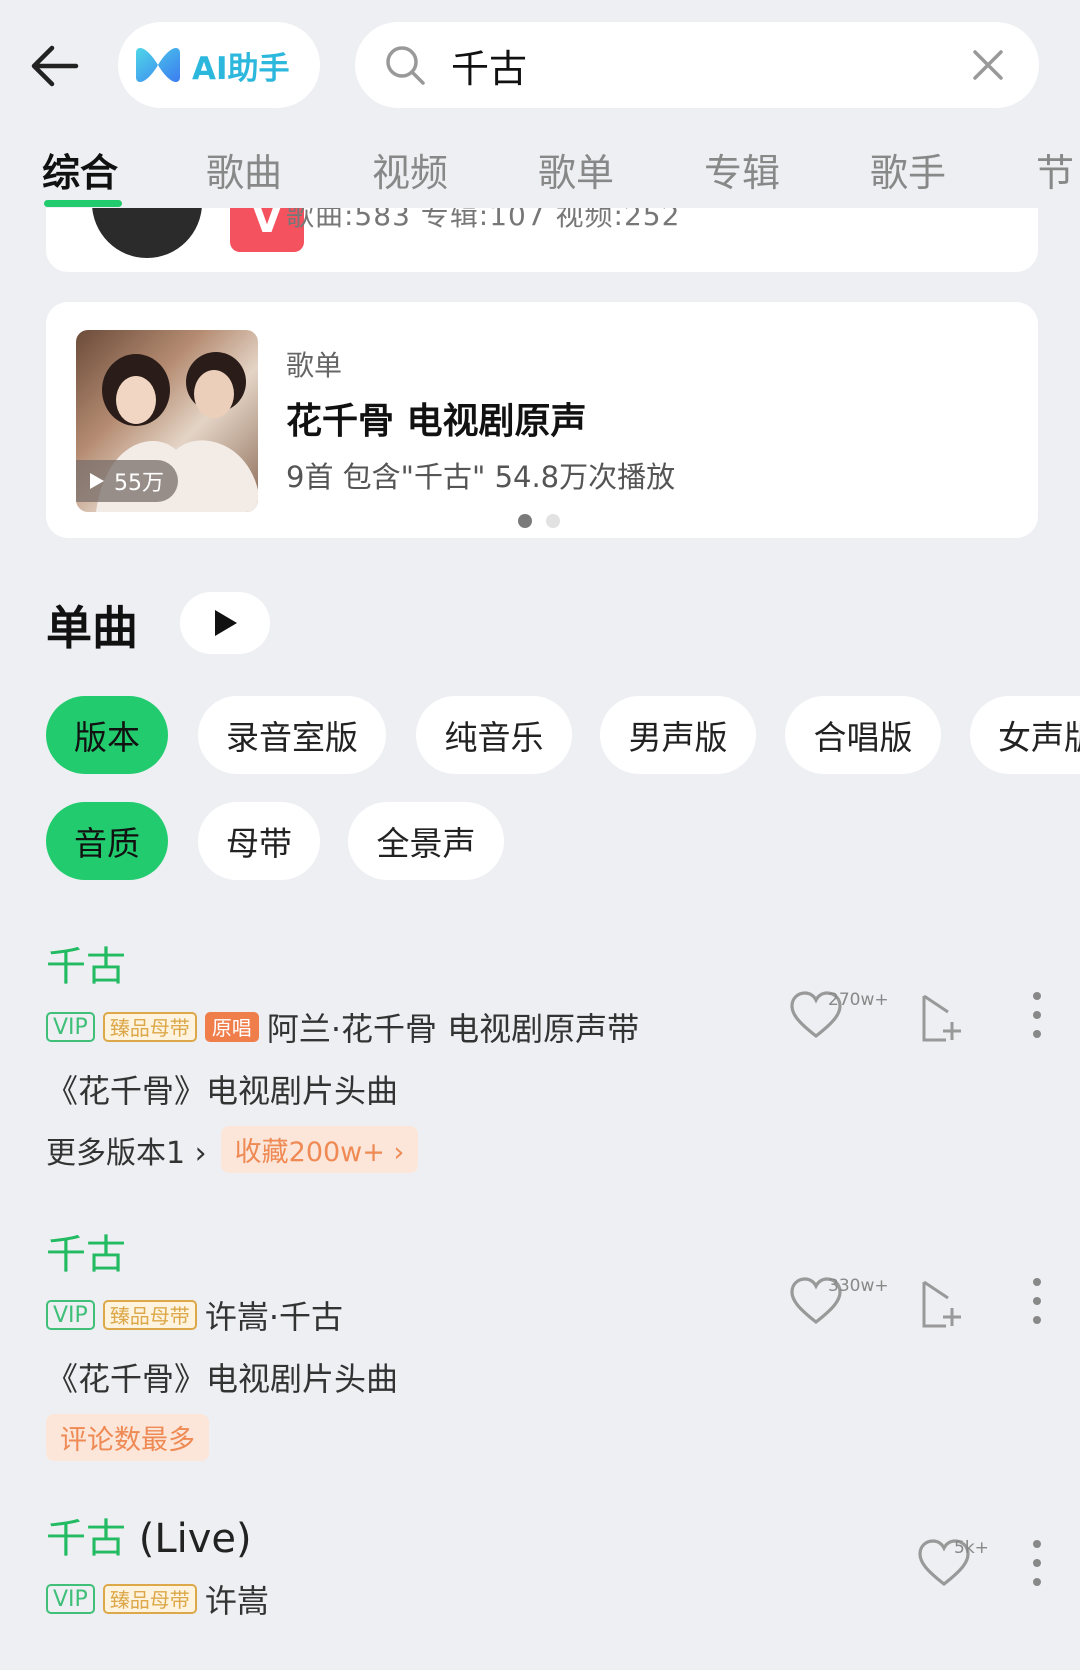 Image resolution: width=1080 pixels, height=1670 pixels. What do you see at coordinates (481, 477) in the screenshot?
I see `playlist-meta: 9首 包含"千古" 54.8万次播放` at bounding box center [481, 477].